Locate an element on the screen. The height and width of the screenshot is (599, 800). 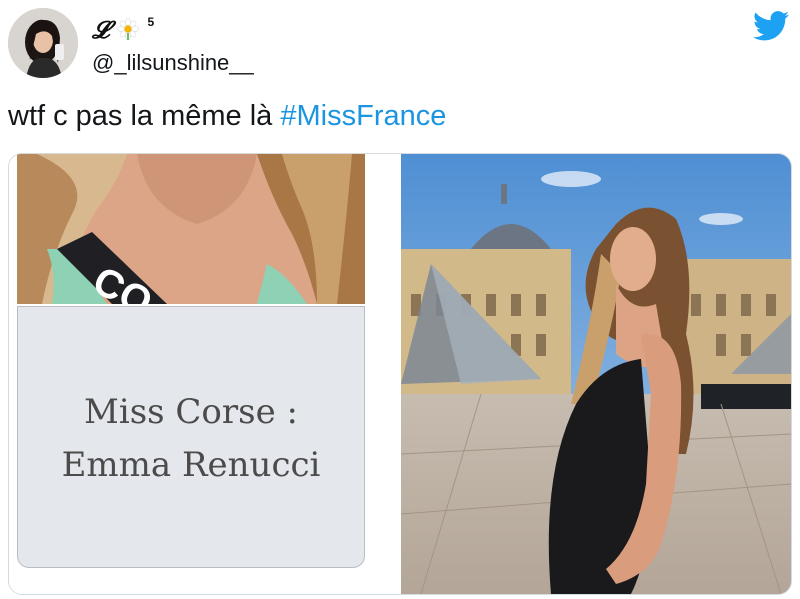
display-name: 𝓛 5 is located at coordinates (123, 29).